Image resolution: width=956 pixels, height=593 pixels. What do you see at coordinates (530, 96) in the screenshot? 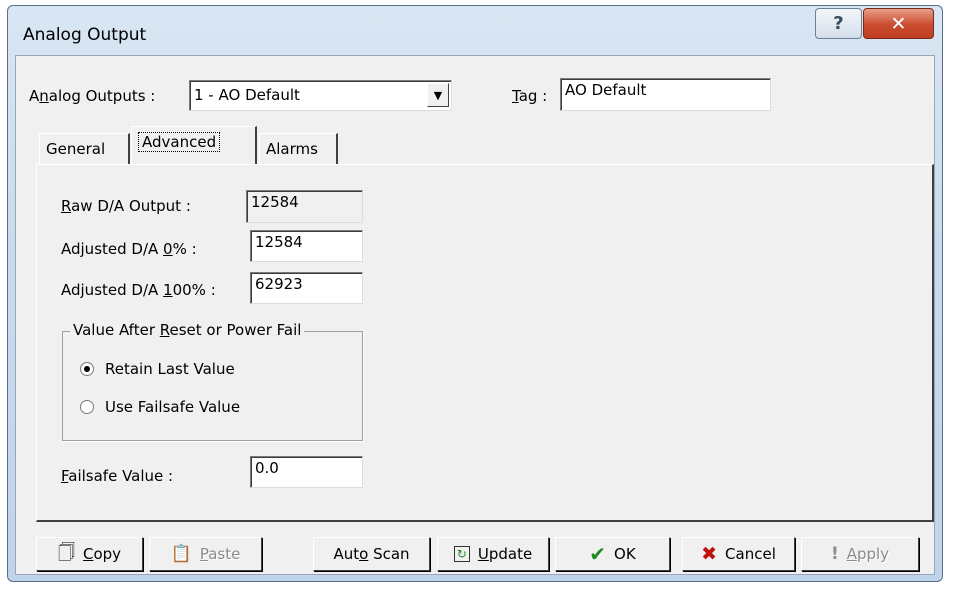
I see `tag-label: Tag :` at bounding box center [530, 96].